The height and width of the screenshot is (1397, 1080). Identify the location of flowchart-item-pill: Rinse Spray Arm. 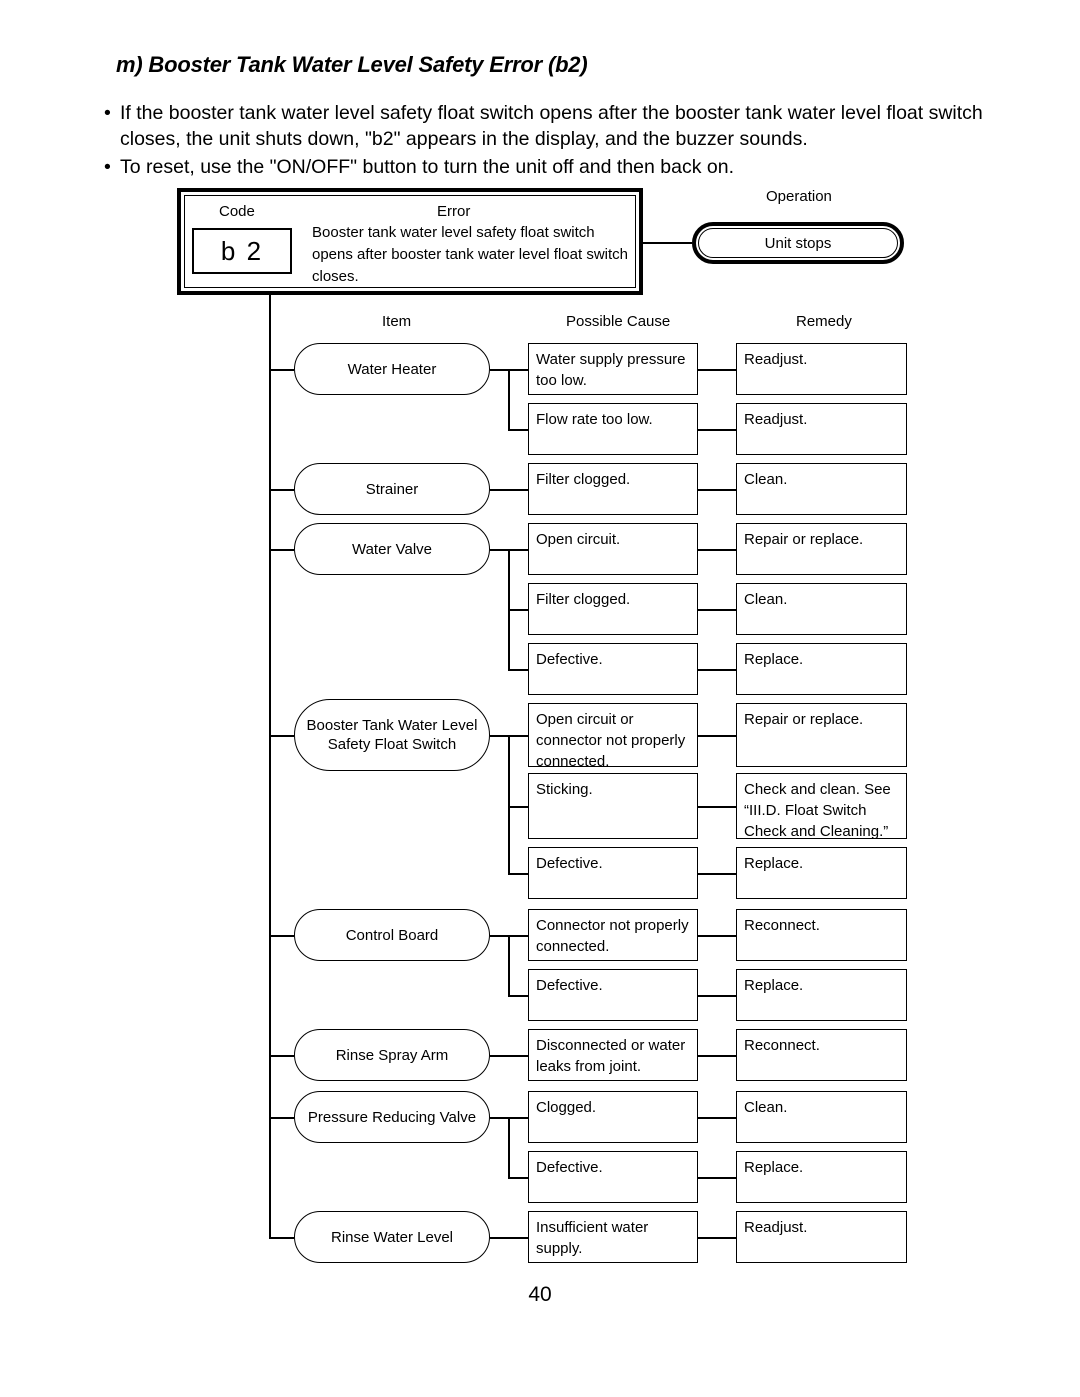
(392, 1055).